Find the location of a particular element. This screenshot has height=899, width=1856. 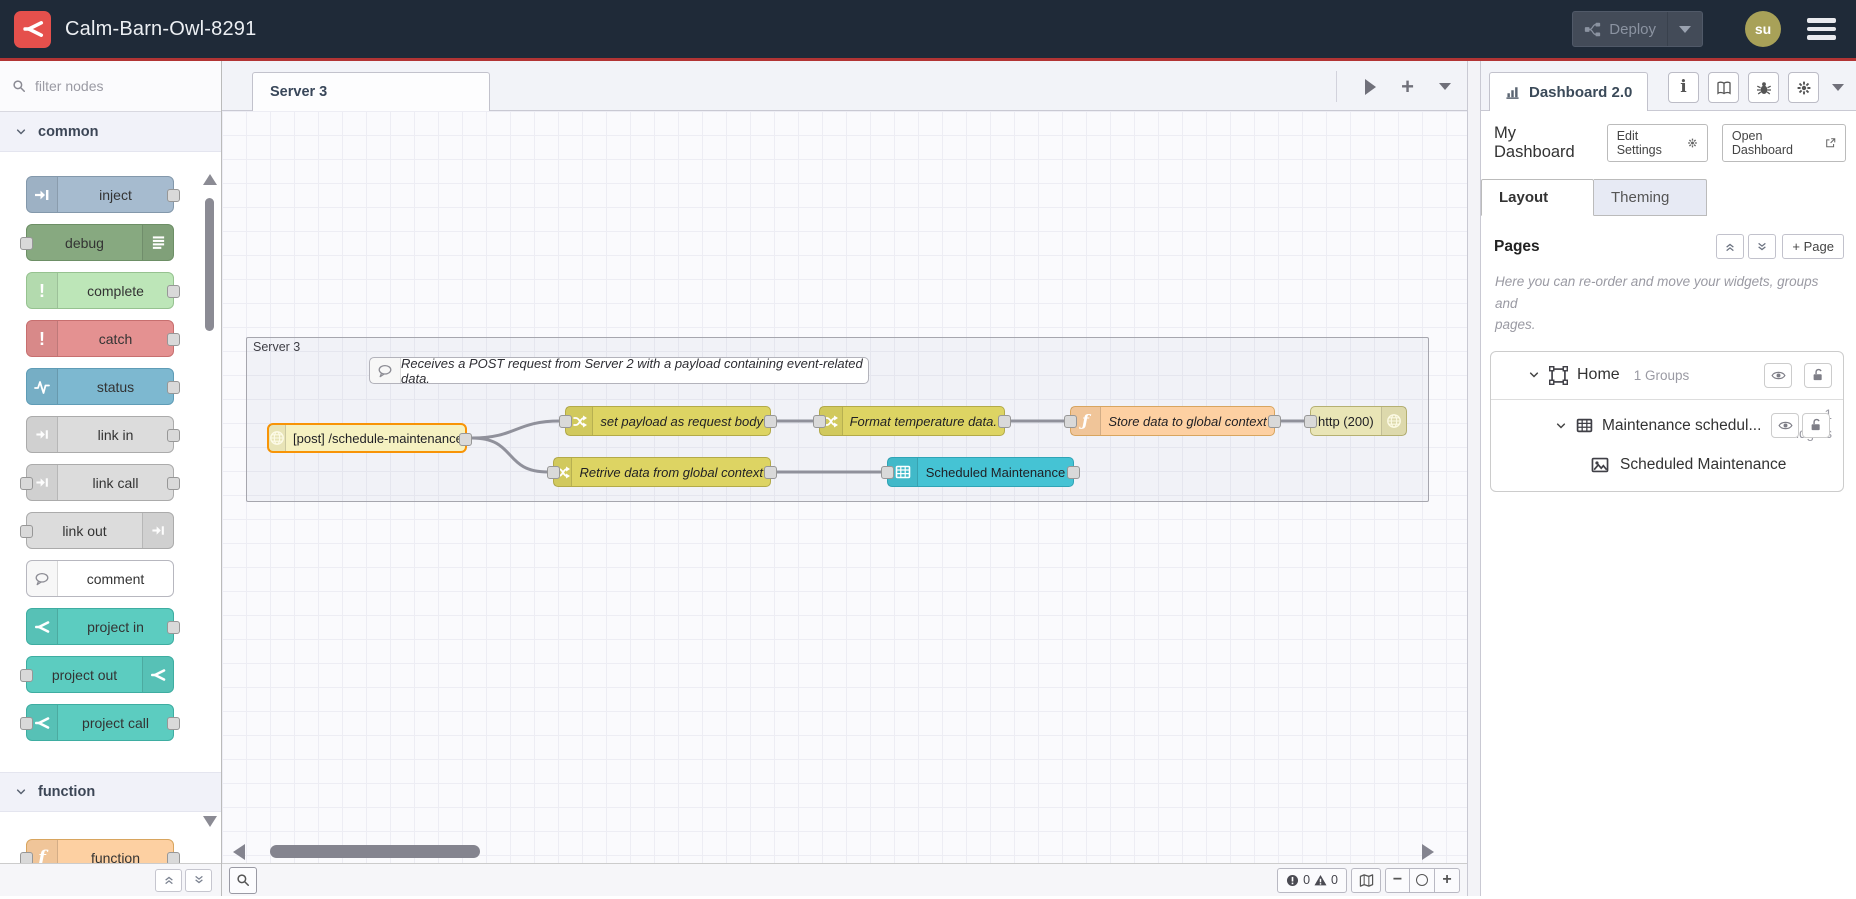

sidebar-splitter is located at coordinates (1474, 478).